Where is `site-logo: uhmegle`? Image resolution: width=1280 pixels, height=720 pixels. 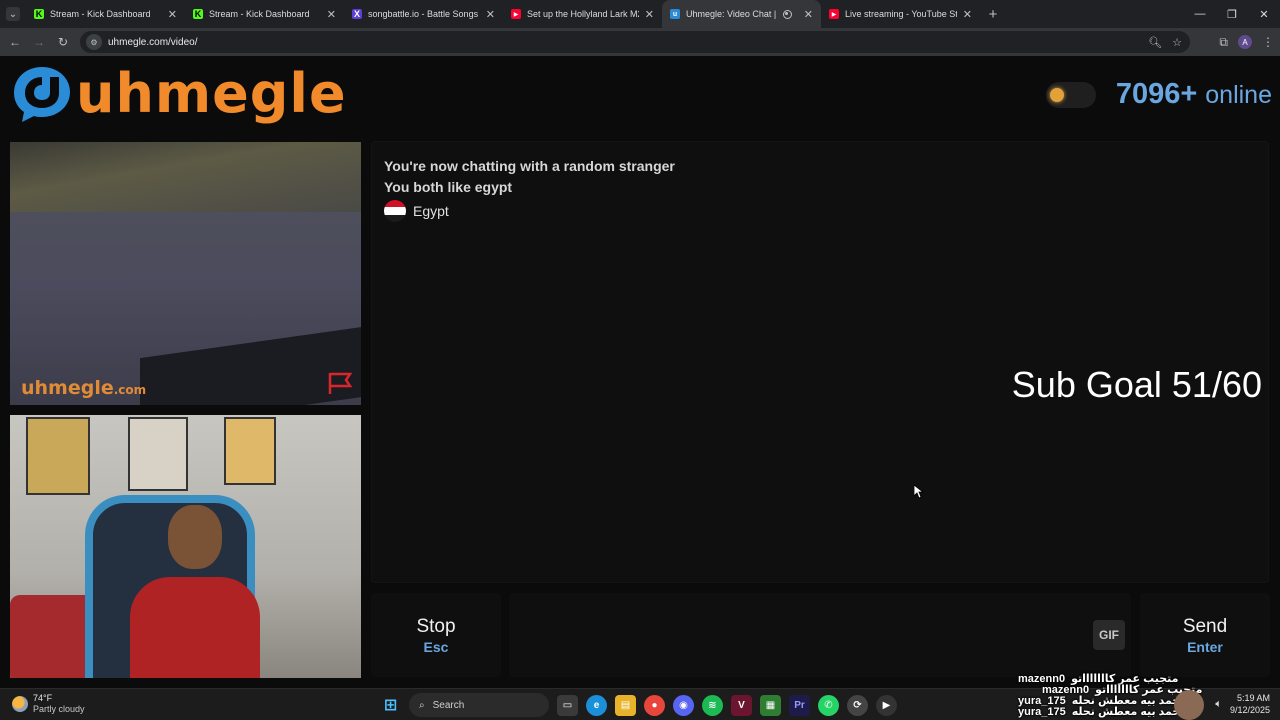 site-logo: uhmegle is located at coordinates (179, 94).